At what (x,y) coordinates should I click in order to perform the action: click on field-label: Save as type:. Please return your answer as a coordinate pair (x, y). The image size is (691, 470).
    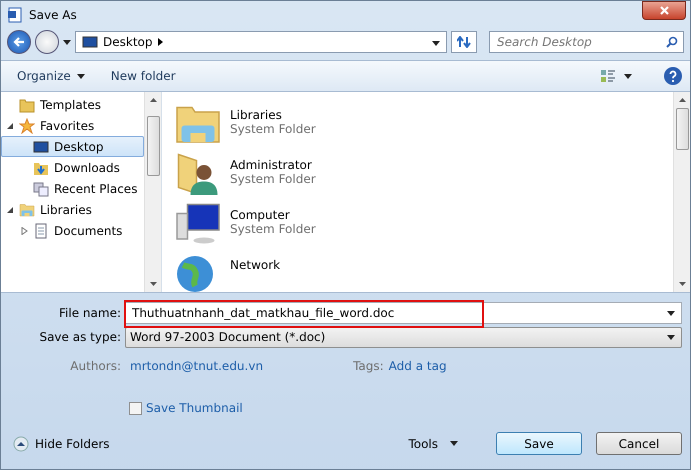
    Looking at the image, I should click on (80, 337).